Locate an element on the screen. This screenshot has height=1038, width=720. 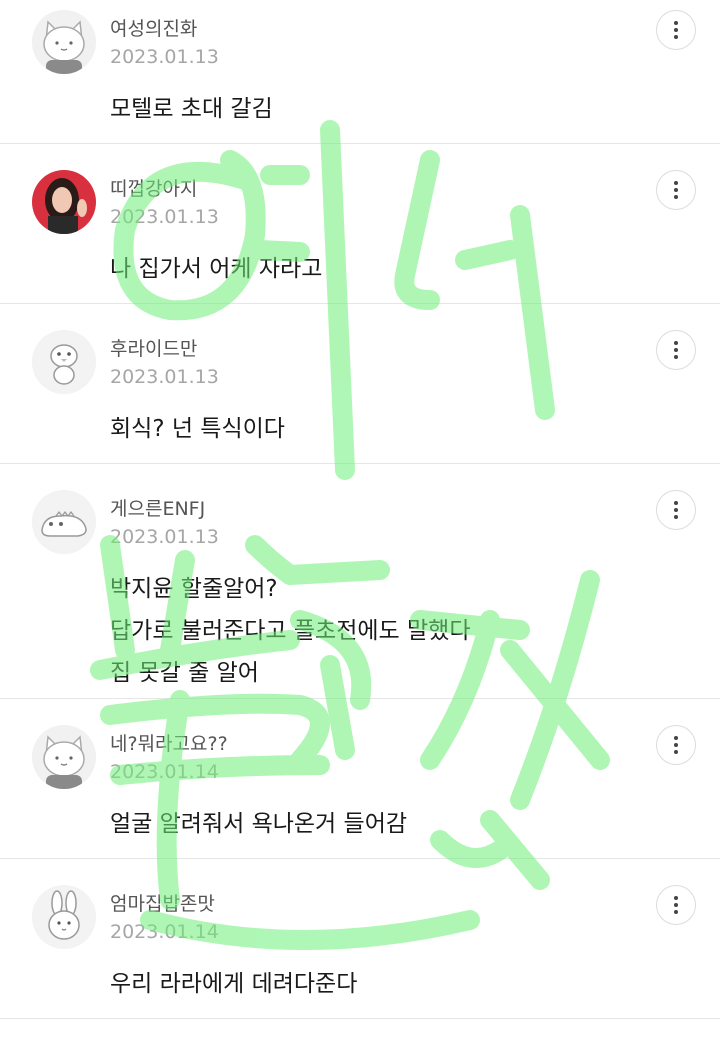
comment-text: 회식? 넌 특식이다 is located at coordinates (197, 429).